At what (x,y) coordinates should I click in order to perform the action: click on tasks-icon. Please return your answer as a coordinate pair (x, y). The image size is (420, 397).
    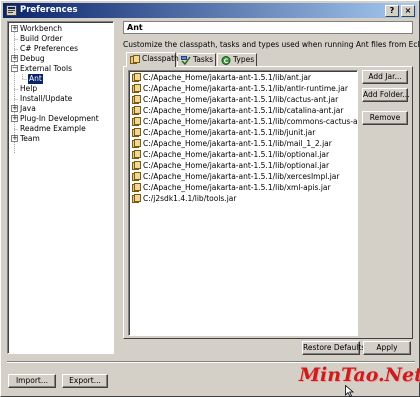
    Looking at the image, I should click on (186, 60).